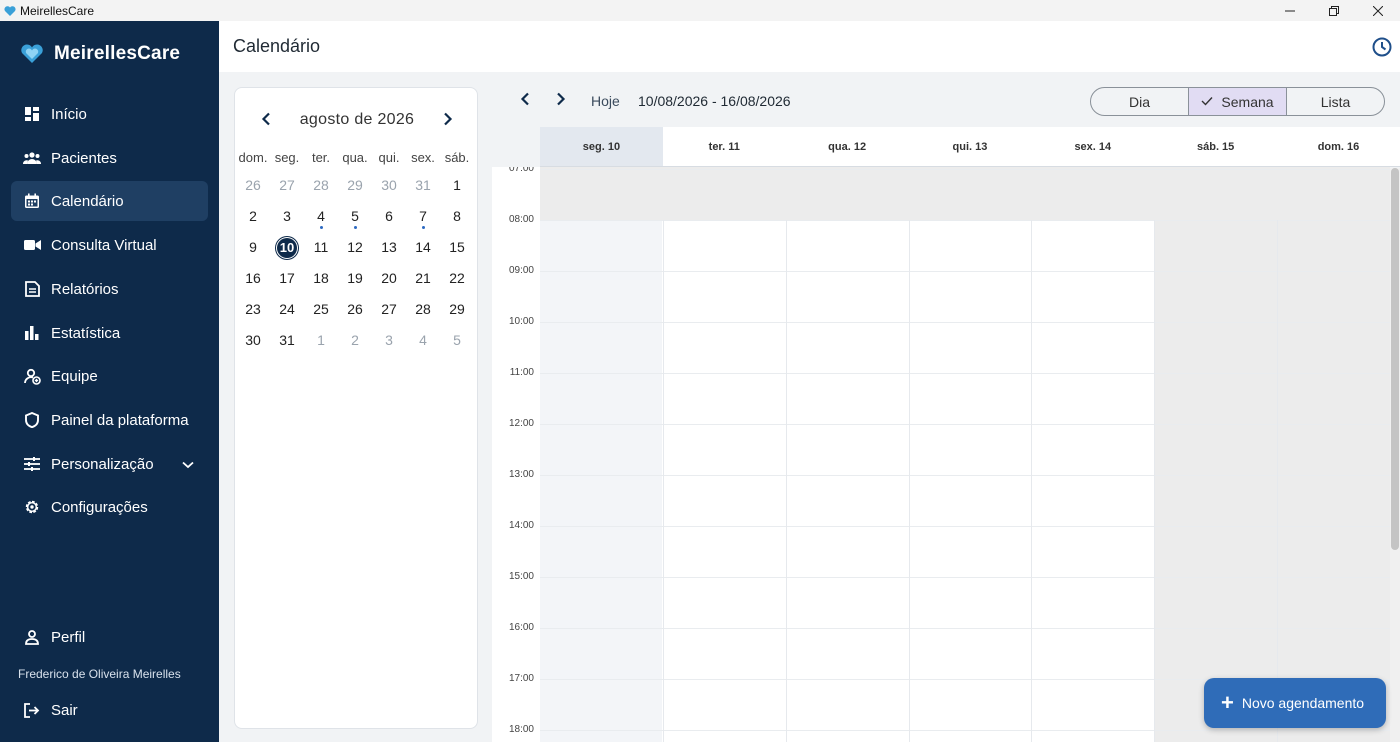 Image resolution: width=1400 pixels, height=742 pixels. What do you see at coordinates (1139, 101) in the screenshot?
I see `view-day-button: Dia` at bounding box center [1139, 101].